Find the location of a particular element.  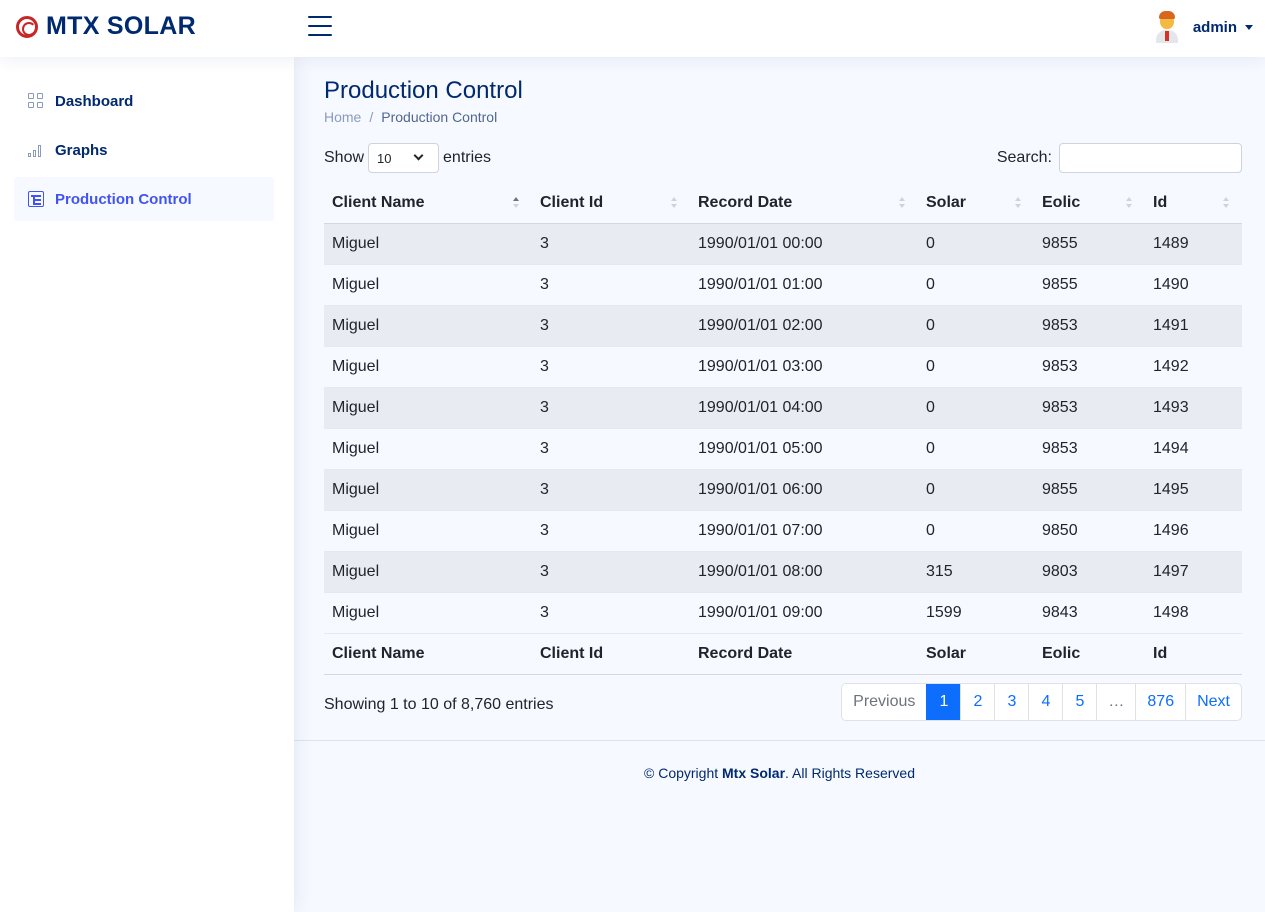

search-input is located at coordinates (1150, 158).